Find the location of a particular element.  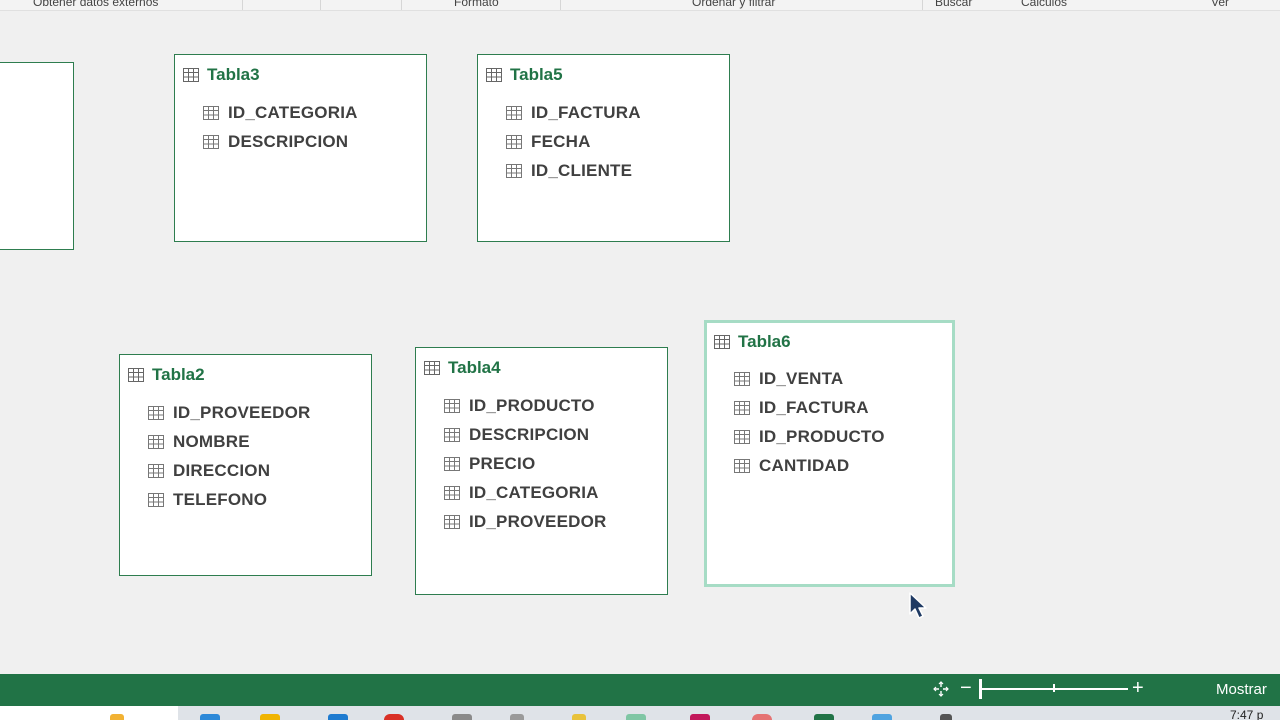

field-name: ID_VENTA is located at coordinates (801, 379).